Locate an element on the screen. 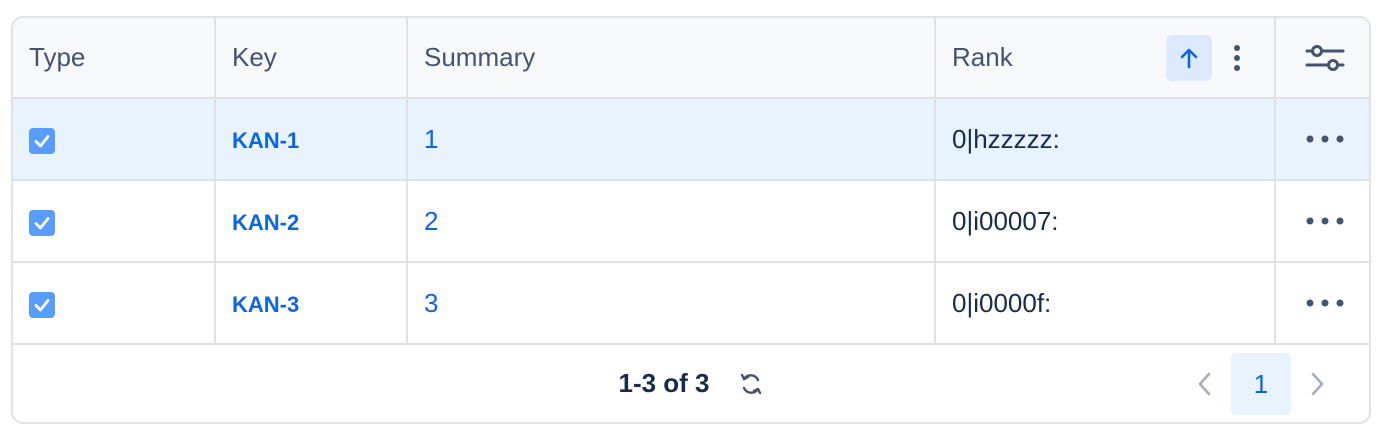  column-header-key-label: Key is located at coordinates (254, 57).